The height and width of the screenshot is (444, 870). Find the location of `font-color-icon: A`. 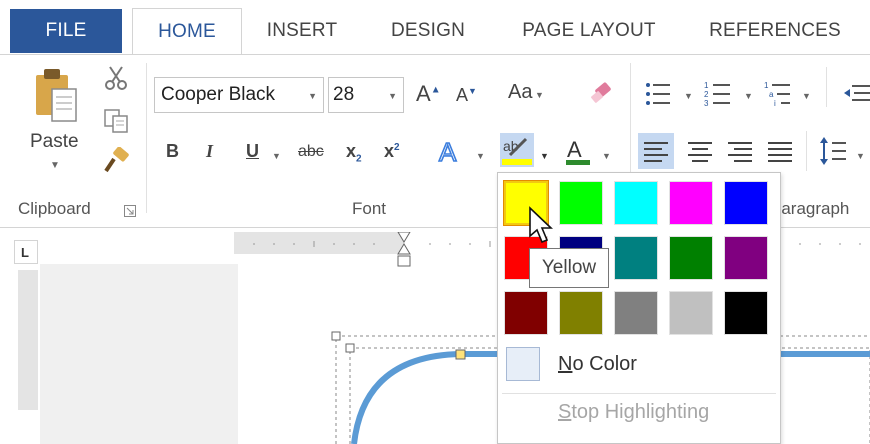

font-color-icon: A is located at coordinates (578, 151).